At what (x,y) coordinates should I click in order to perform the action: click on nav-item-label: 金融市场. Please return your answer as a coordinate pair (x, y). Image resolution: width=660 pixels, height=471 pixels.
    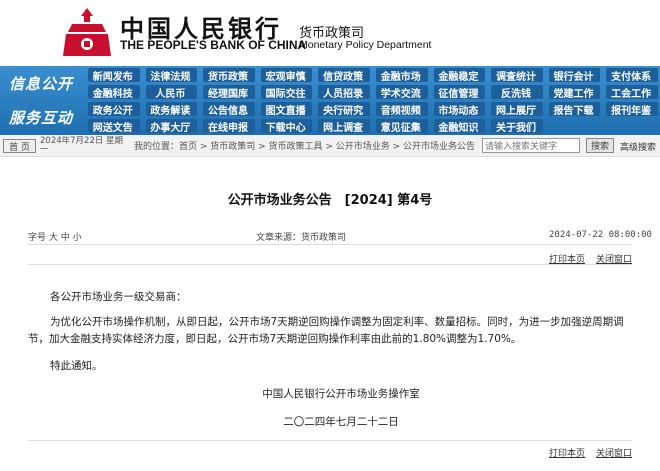
    Looking at the image, I should click on (400, 77).